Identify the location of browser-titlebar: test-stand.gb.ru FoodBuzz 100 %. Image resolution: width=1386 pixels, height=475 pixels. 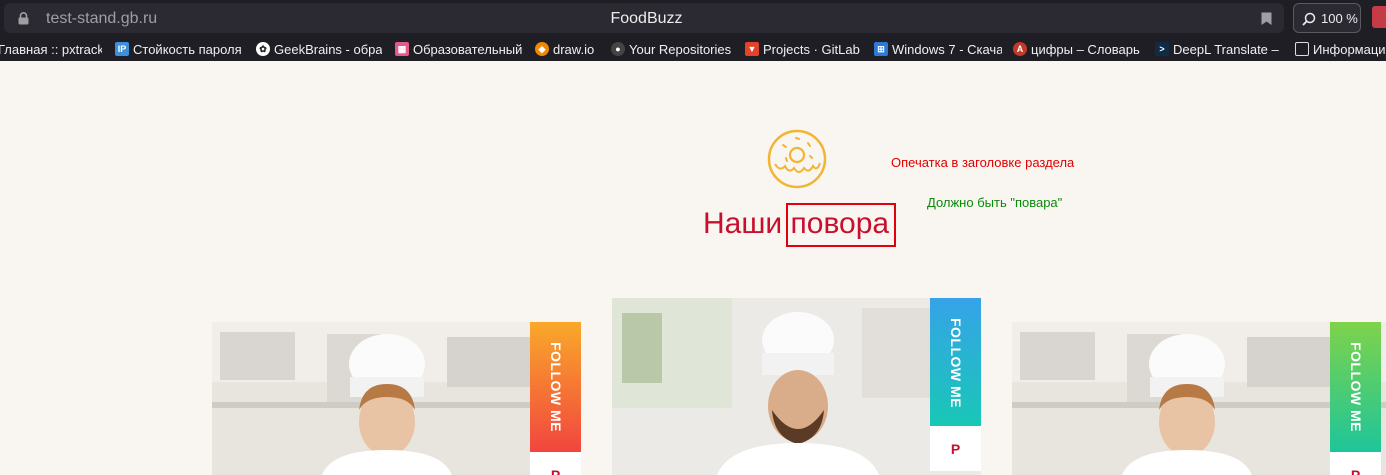
(693, 18).